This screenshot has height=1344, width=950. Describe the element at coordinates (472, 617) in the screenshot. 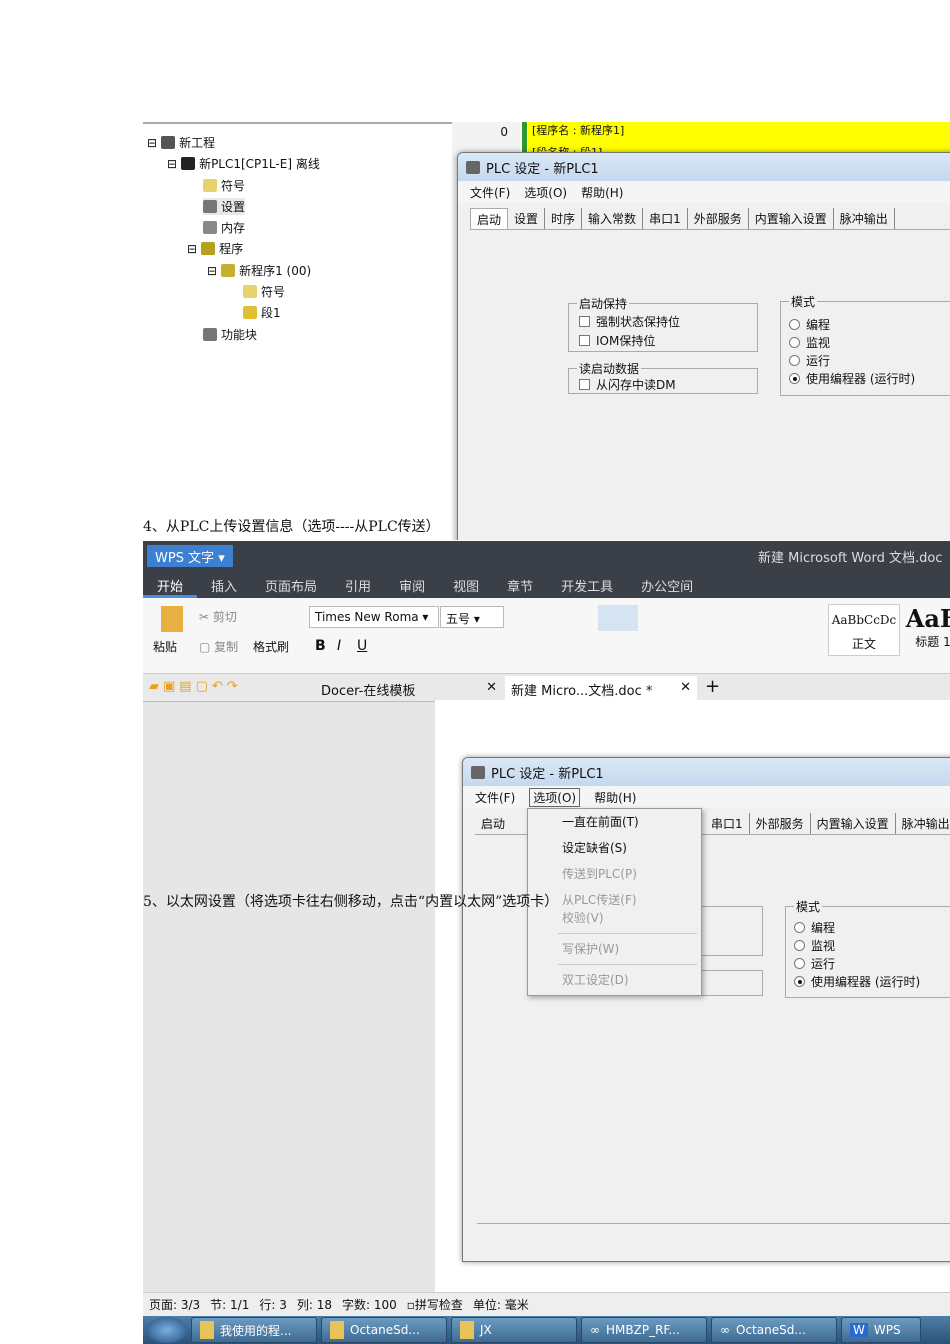

I see `font-size-select: 五号 ▾` at that location.